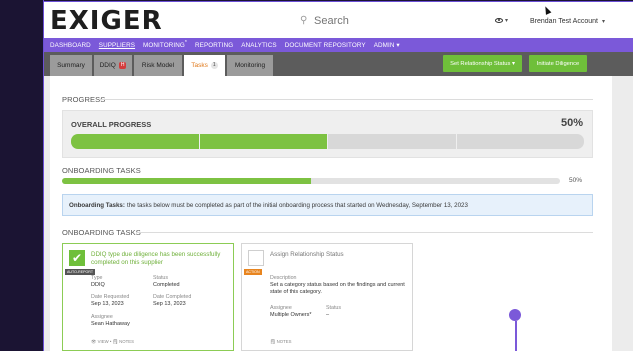 This screenshot has width=633, height=351. What do you see at coordinates (280, 342) in the screenshot?
I see `card-actions: 🗒 NOTES` at bounding box center [280, 342].